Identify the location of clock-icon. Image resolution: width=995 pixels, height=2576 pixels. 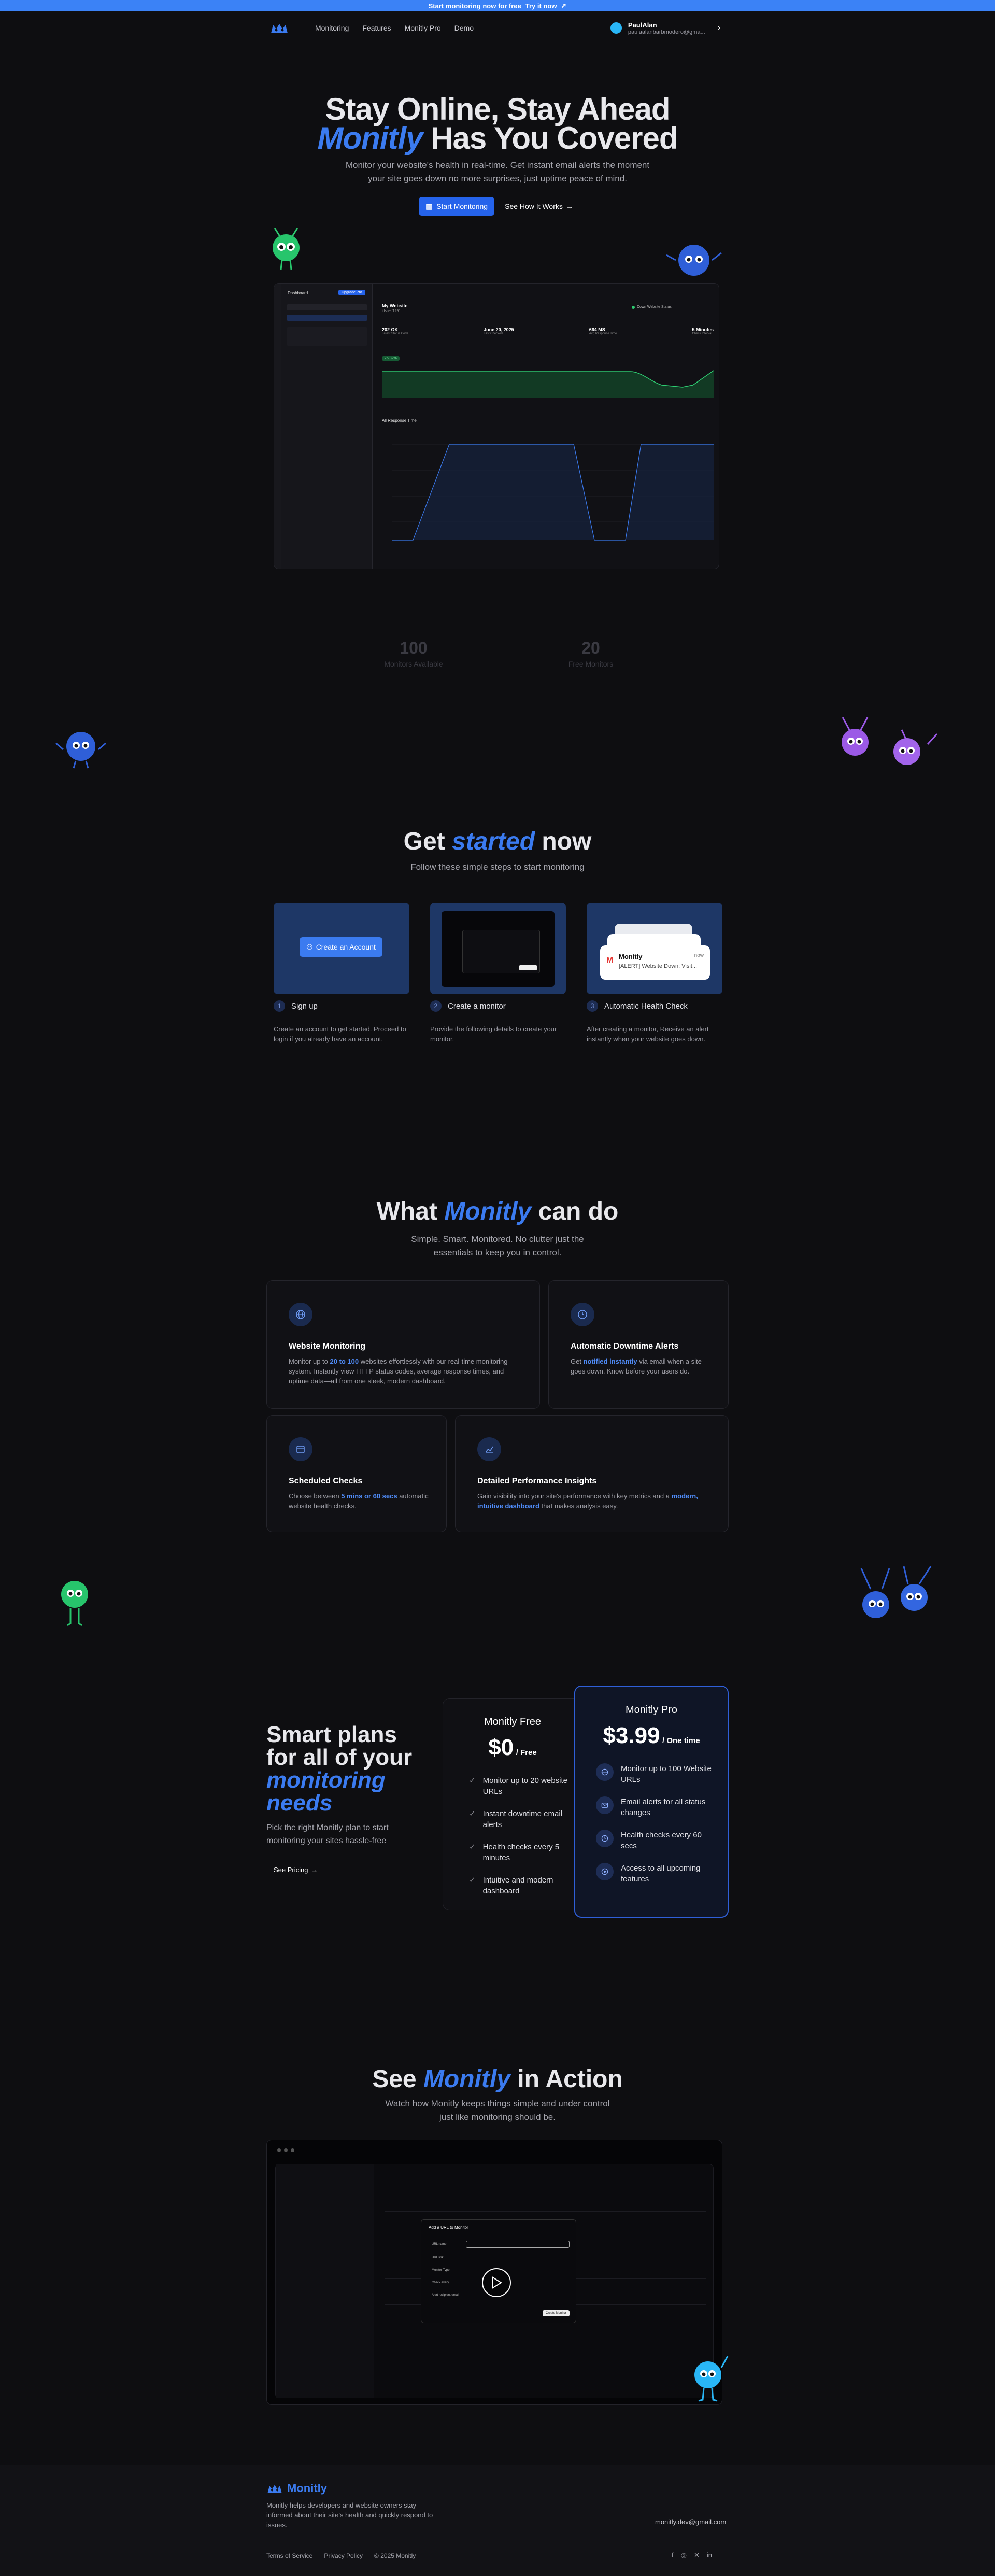
(605, 1838).